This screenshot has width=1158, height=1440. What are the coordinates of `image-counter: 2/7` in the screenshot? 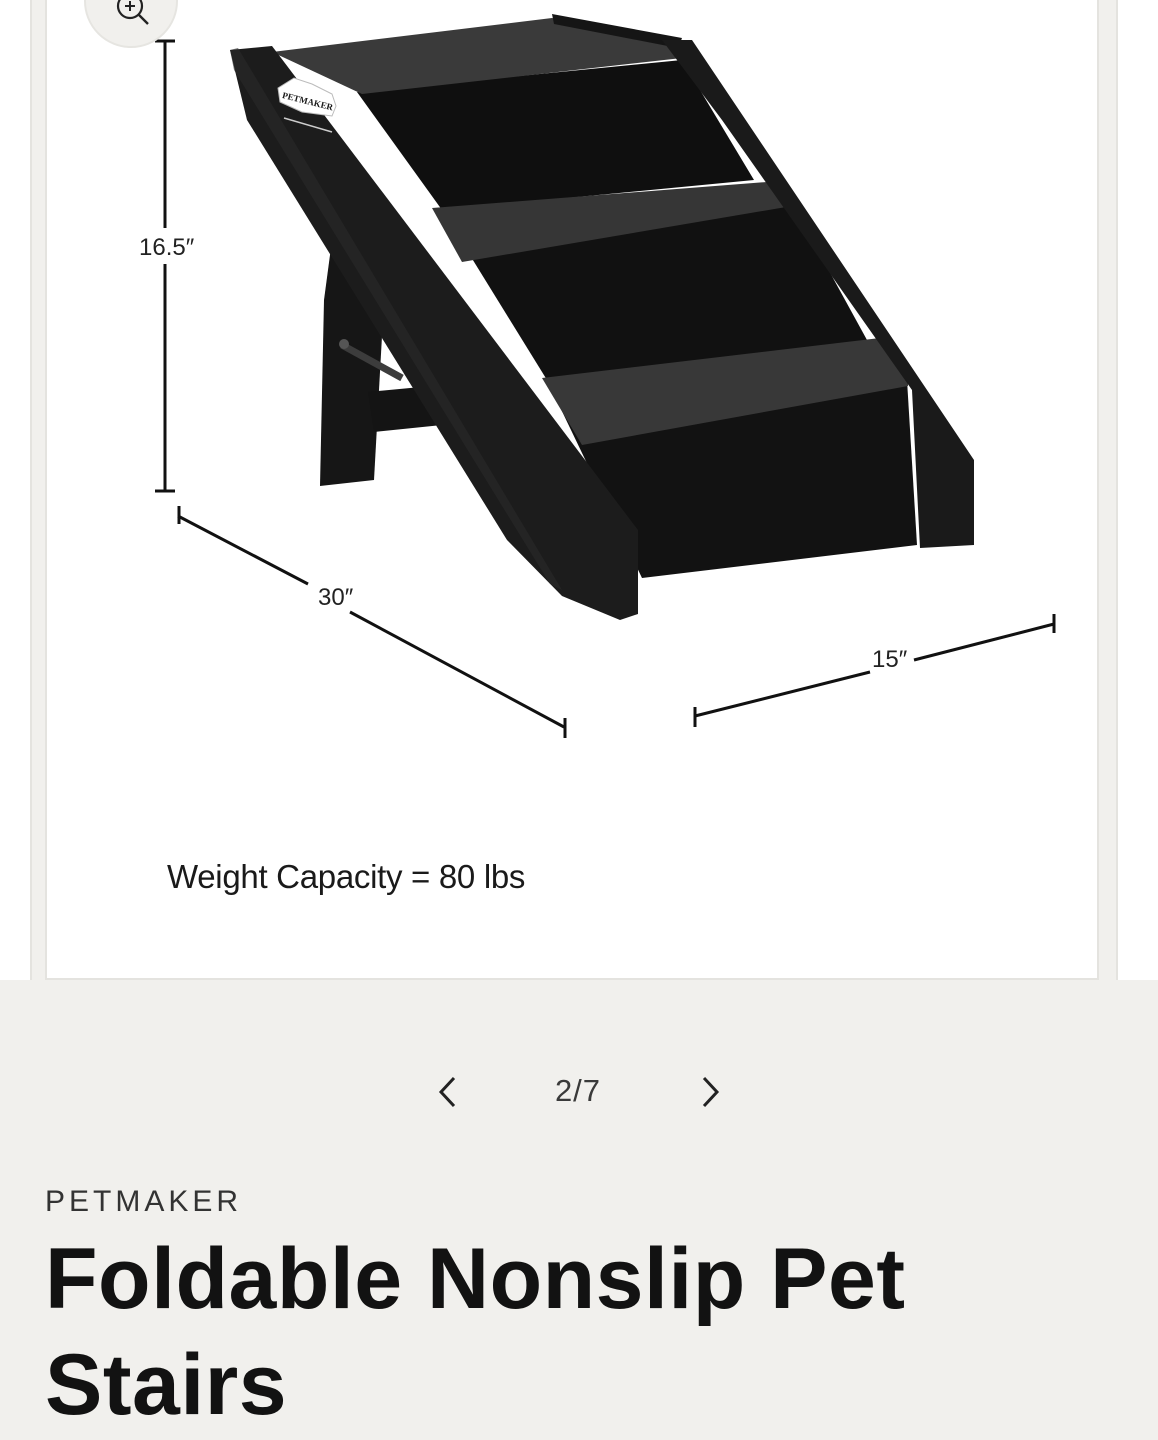 It's located at (578, 1090).